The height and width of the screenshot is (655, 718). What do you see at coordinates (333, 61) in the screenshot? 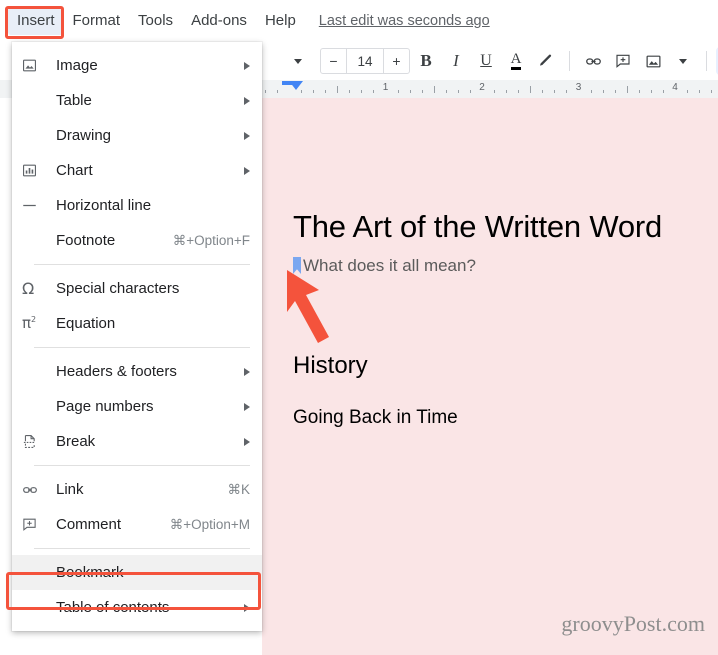
I see `font-size-decrease-button: −` at bounding box center [333, 61].